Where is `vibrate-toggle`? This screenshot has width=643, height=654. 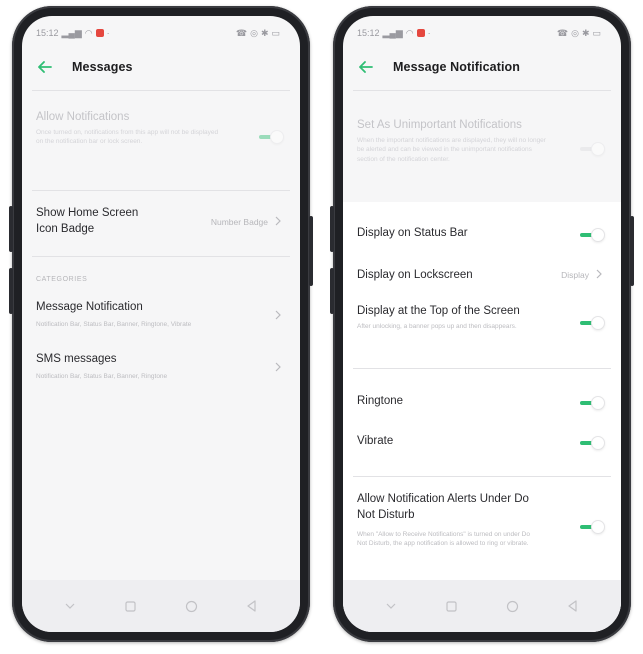
vibrate-toggle is located at coordinates (591, 443).